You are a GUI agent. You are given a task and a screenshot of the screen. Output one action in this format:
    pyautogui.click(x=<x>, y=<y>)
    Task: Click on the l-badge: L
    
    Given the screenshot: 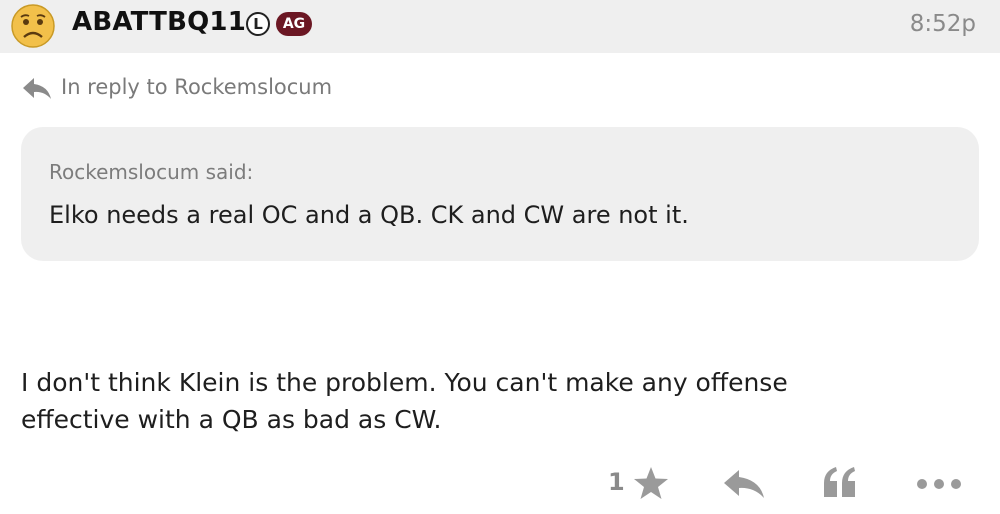 What is the action you would take?
    pyautogui.click(x=258, y=24)
    